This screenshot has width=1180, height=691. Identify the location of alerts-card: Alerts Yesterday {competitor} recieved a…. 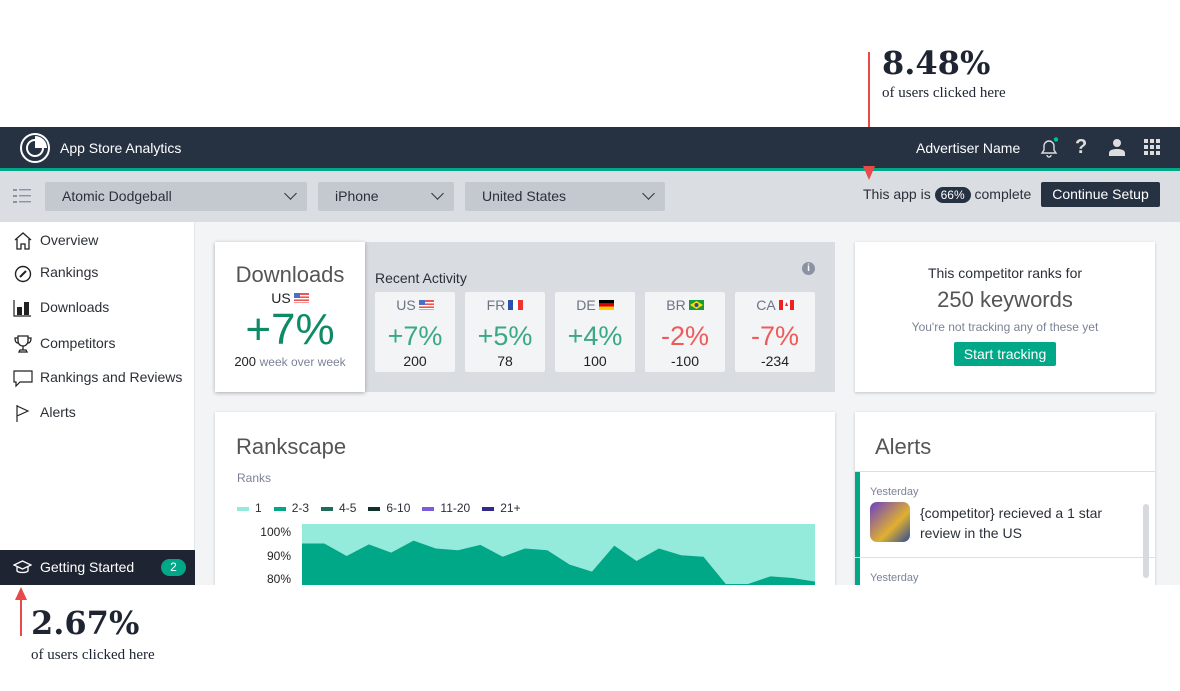
(1005, 498).